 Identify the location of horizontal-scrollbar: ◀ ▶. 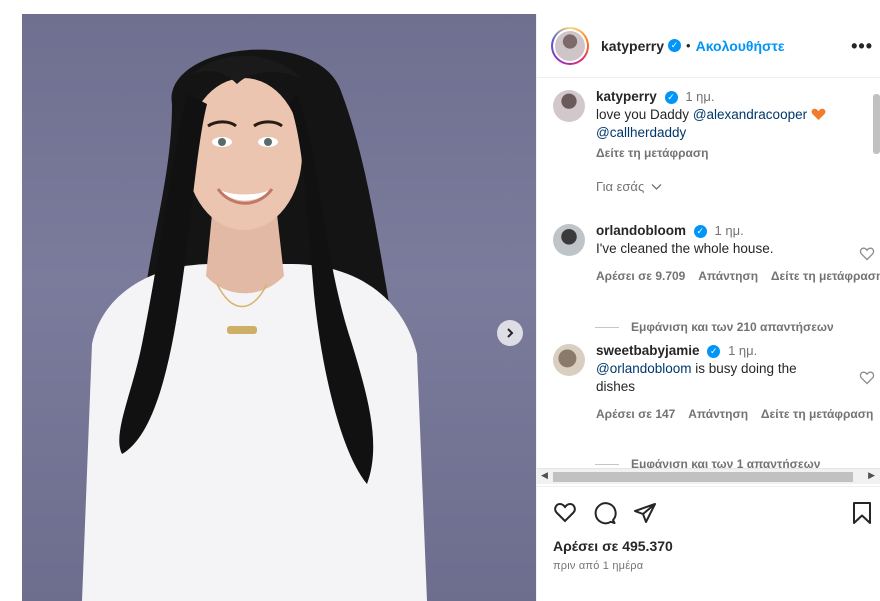
(708, 476).